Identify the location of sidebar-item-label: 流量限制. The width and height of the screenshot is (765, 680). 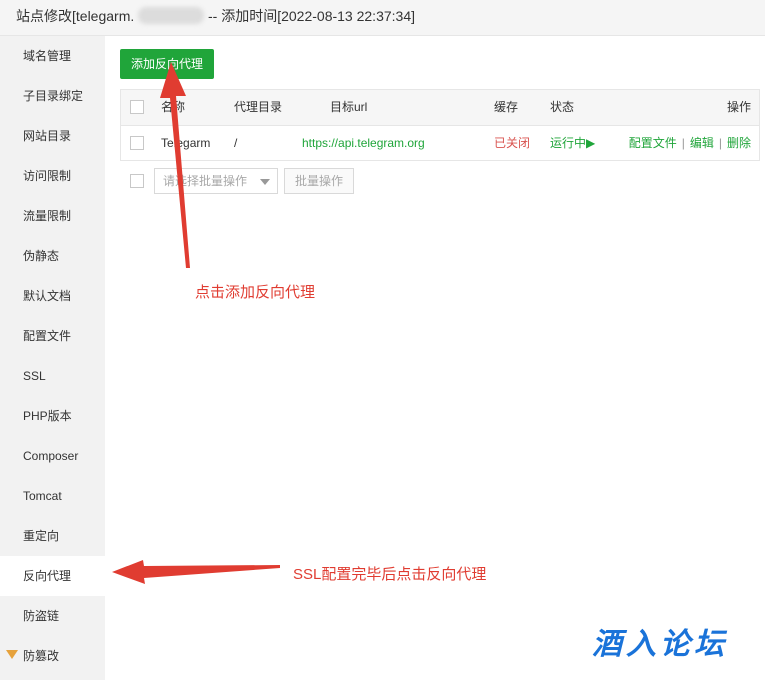
(47, 216).